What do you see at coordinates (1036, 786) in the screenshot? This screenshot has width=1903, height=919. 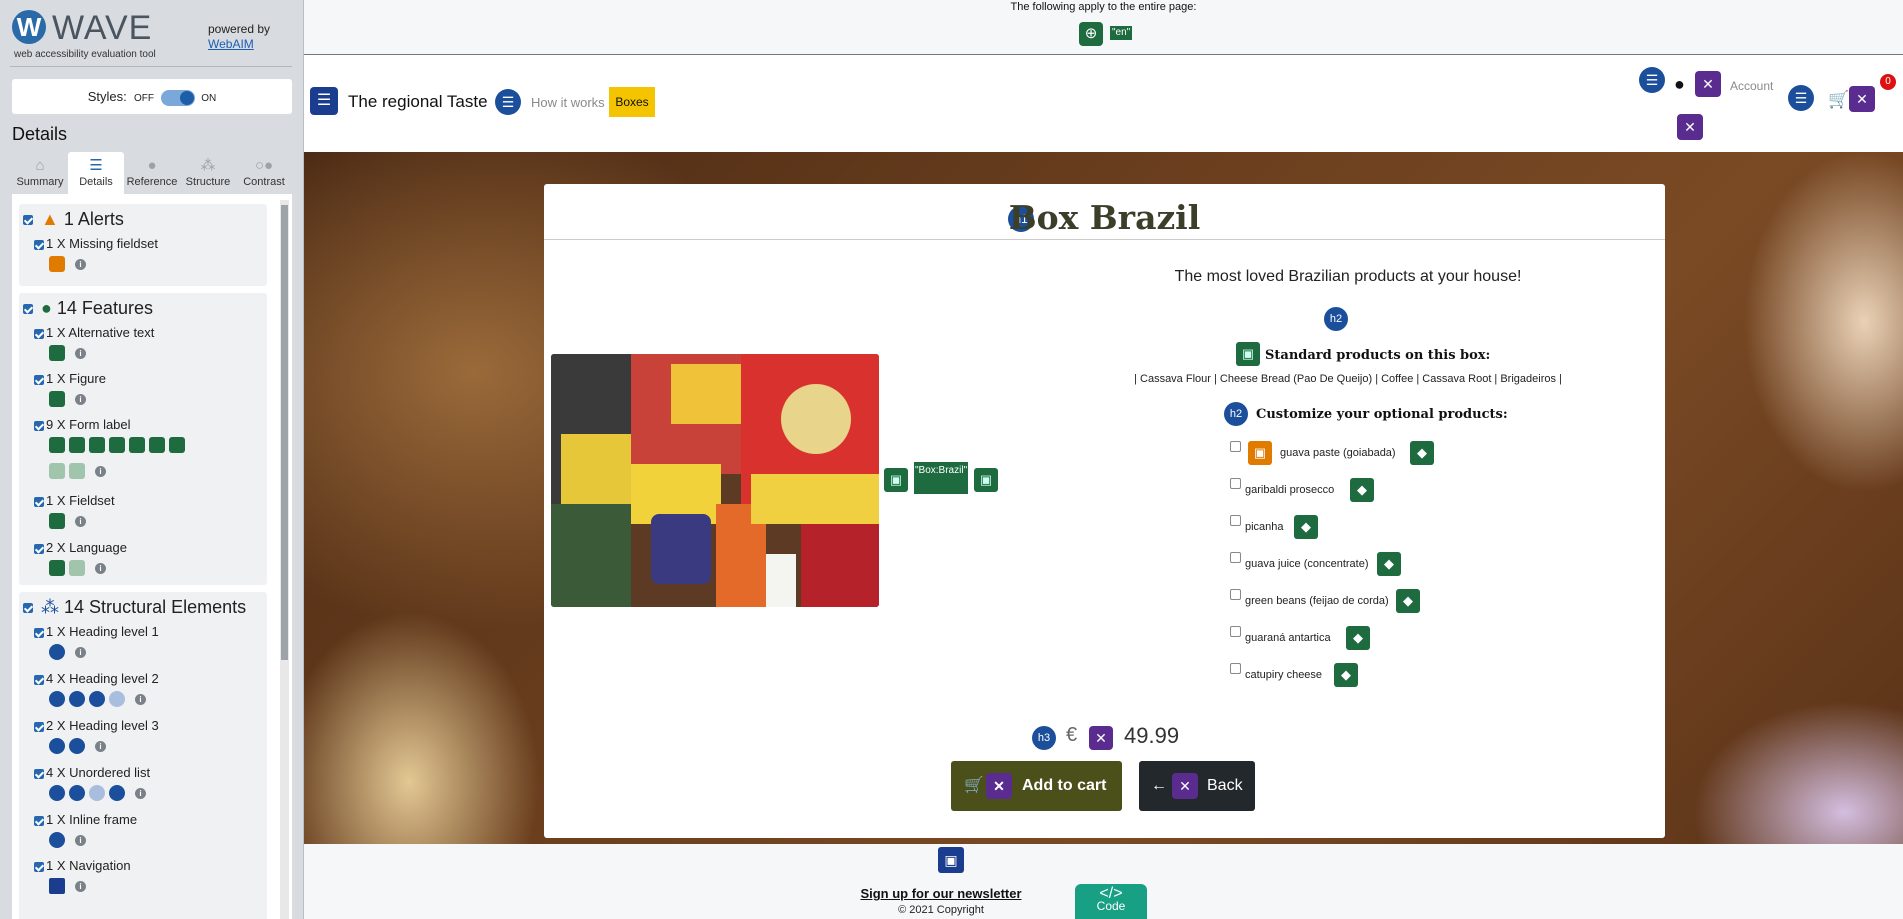 I see `add-to-cart-button: 🛒 ✕ Add to cart` at bounding box center [1036, 786].